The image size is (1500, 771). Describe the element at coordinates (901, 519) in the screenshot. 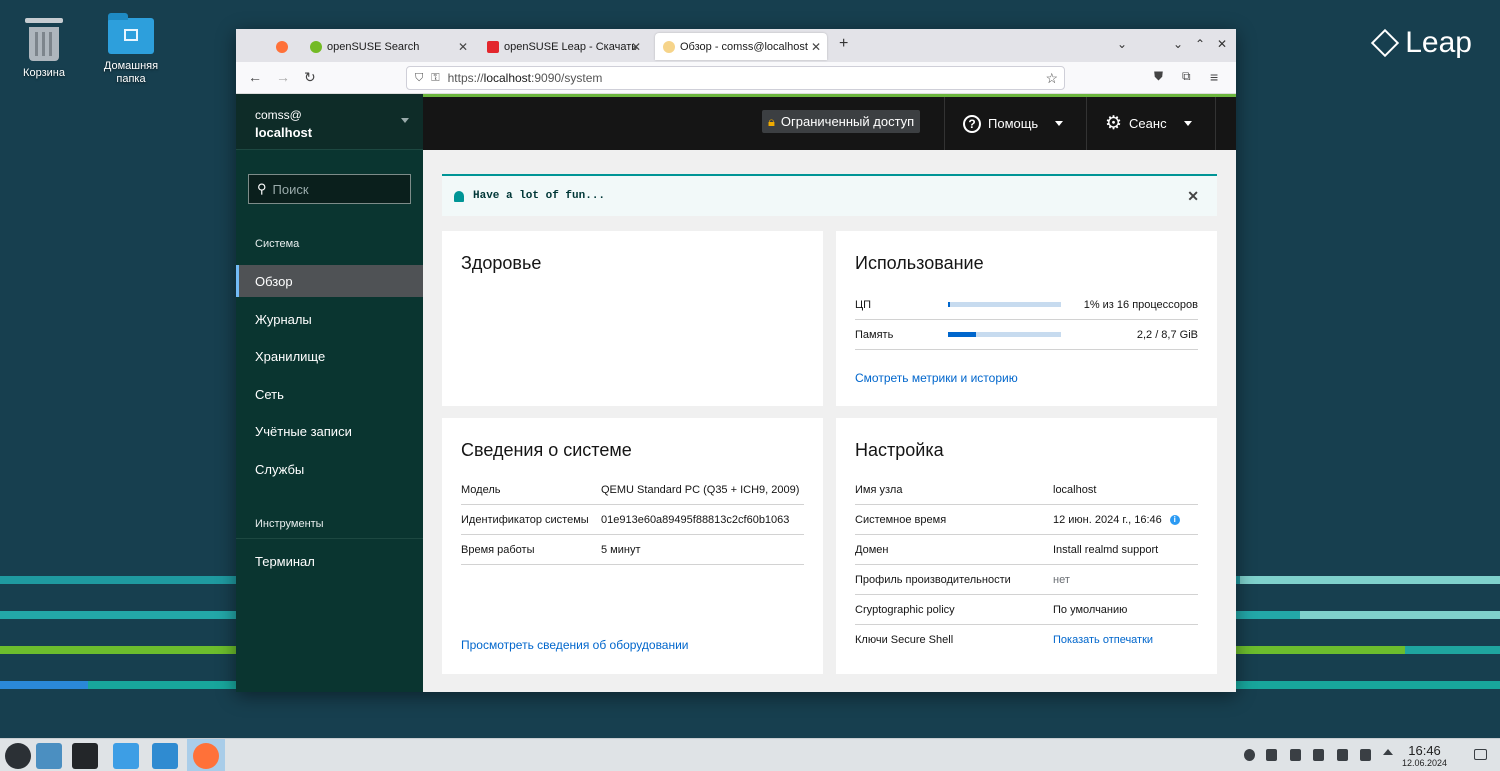

I see `row-key: Системное время` at that location.